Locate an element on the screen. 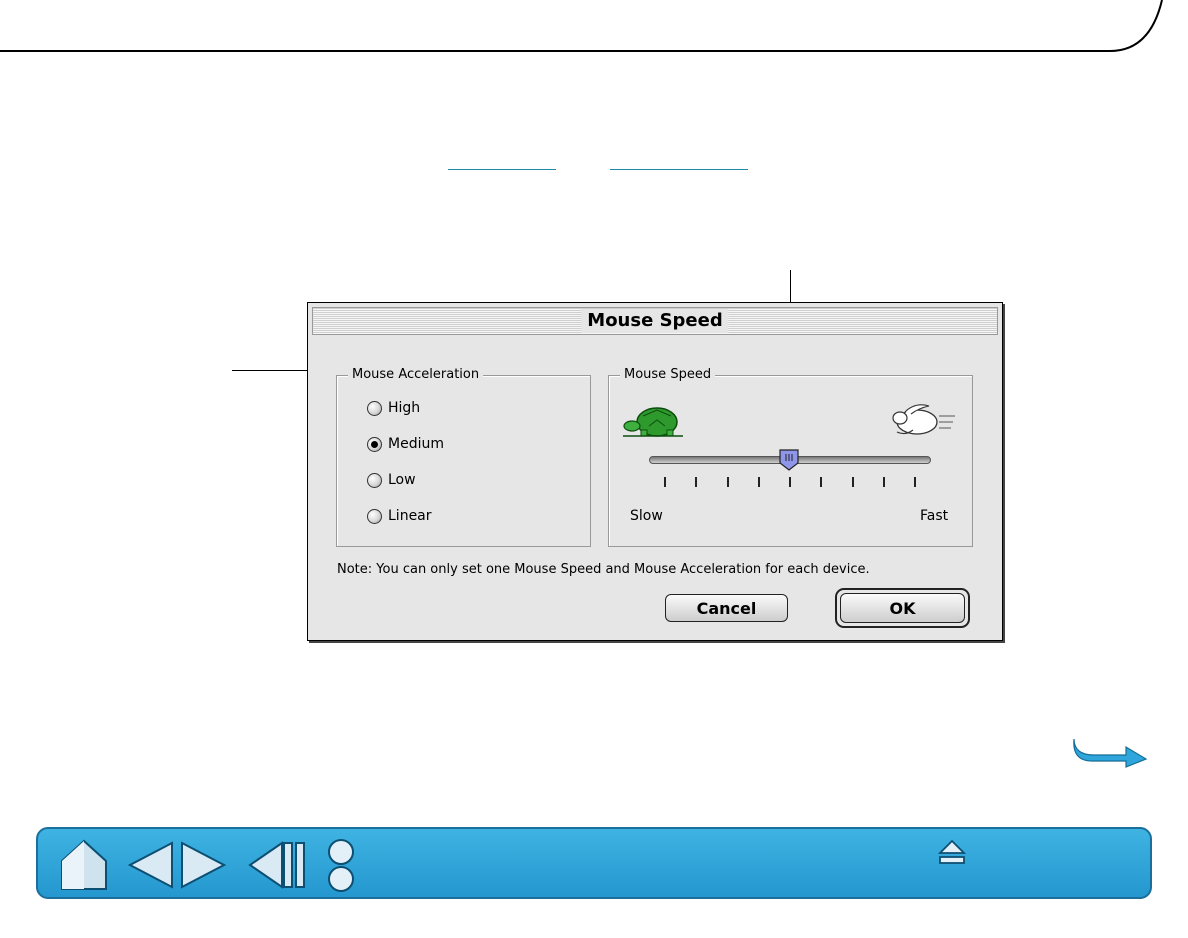 The height and width of the screenshot is (938, 1188). slow-label: Slow is located at coordinates (646, 516).